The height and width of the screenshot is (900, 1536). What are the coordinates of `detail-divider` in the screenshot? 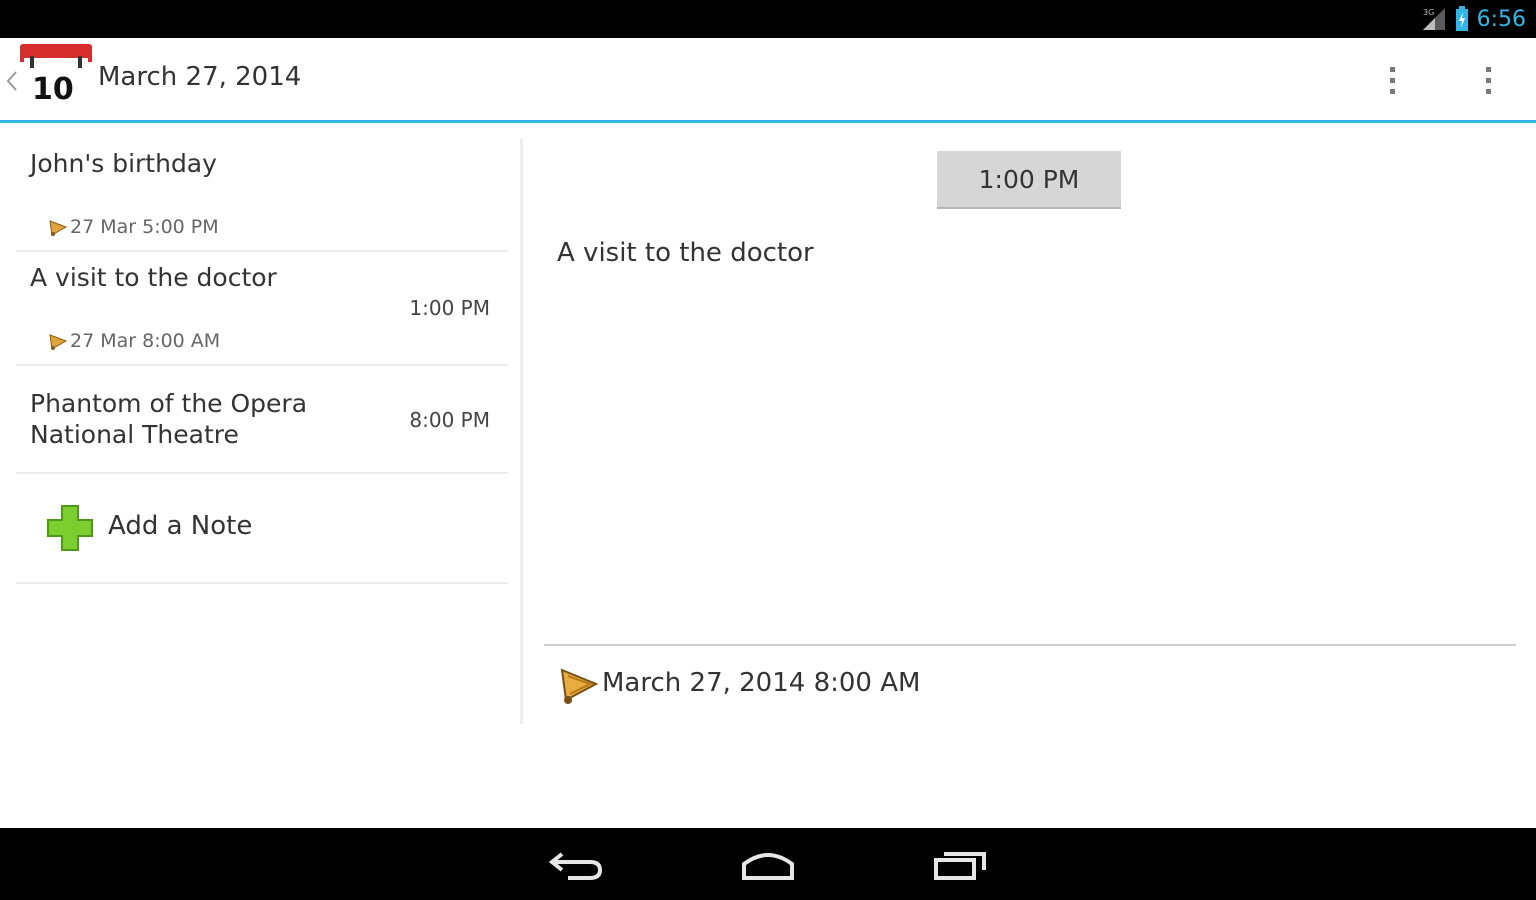 It's located at (1030, 645).